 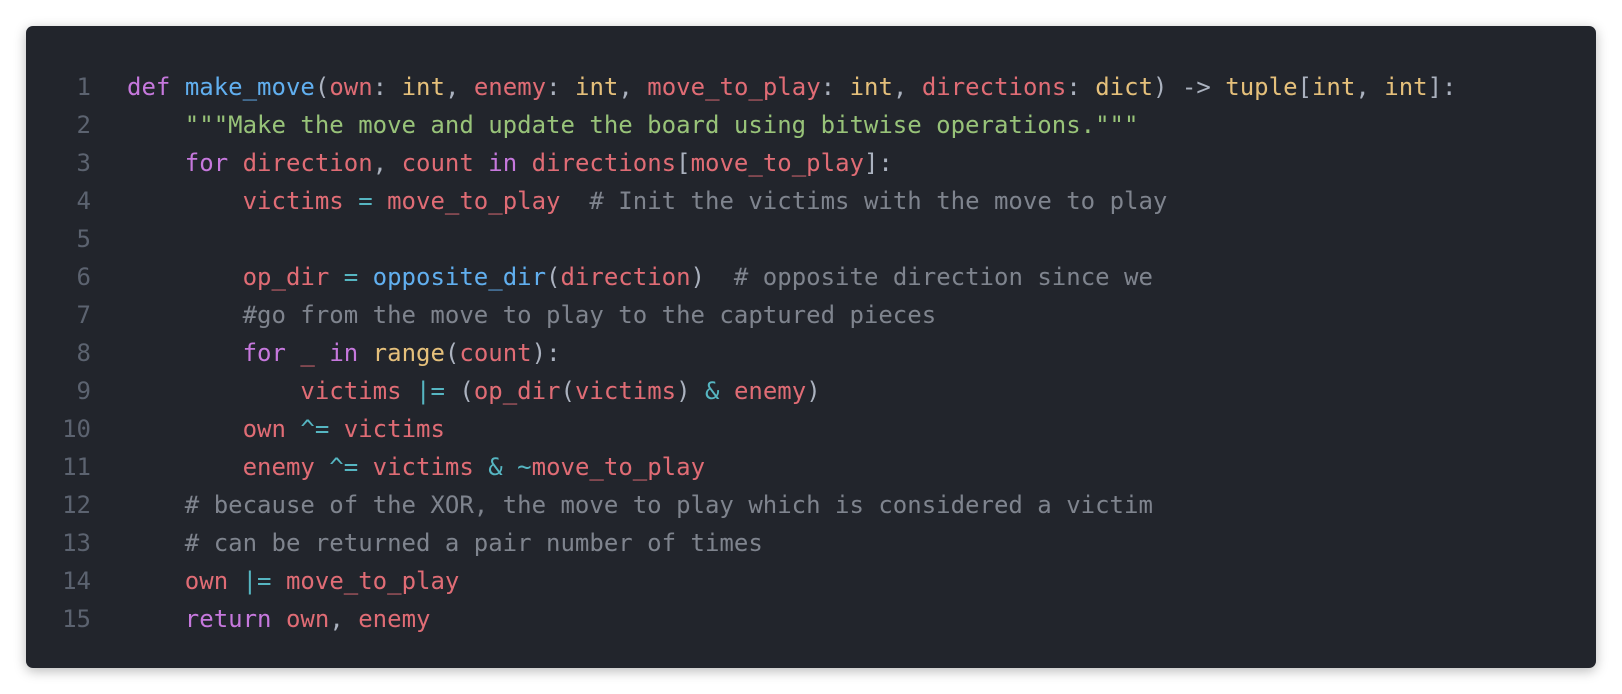 I want to click on line-number: 1, so click(x=83, y=87).